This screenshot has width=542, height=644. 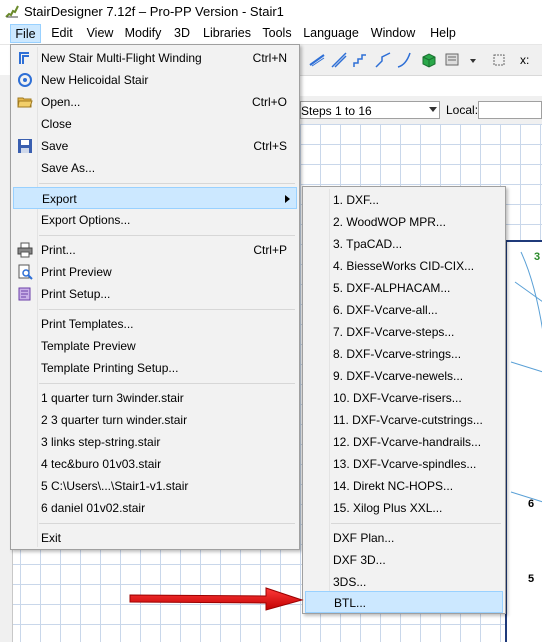 I want to click on helicoidal-icon, so click(x=25, y=80).